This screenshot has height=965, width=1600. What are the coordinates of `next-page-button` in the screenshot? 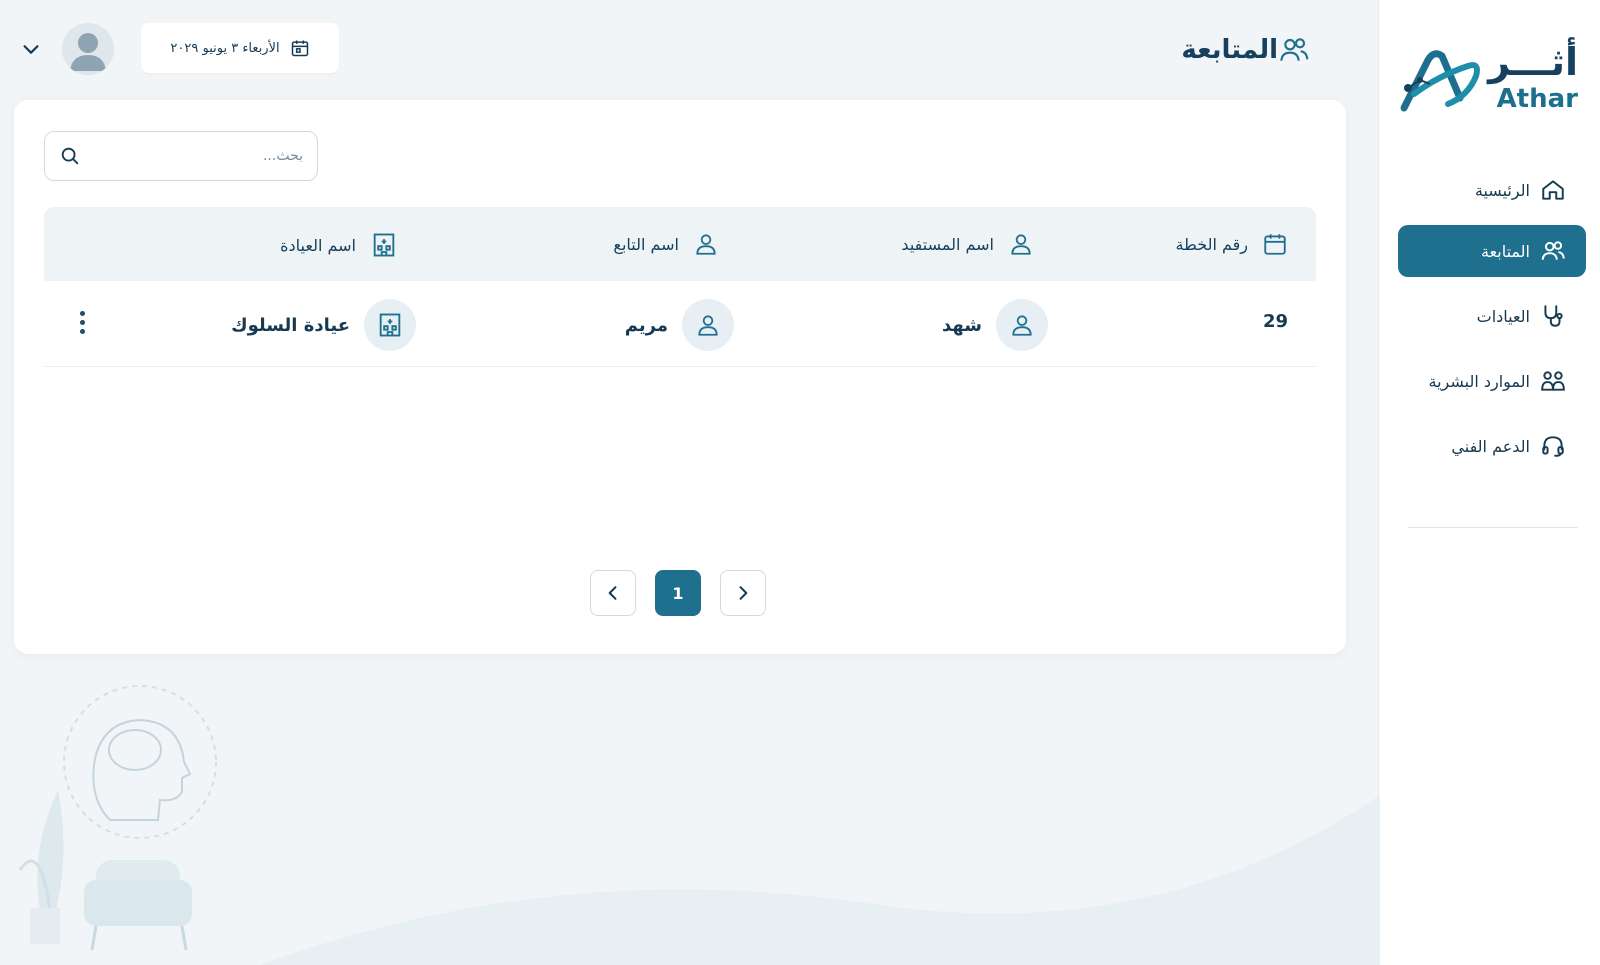 It's located at (743, 593).